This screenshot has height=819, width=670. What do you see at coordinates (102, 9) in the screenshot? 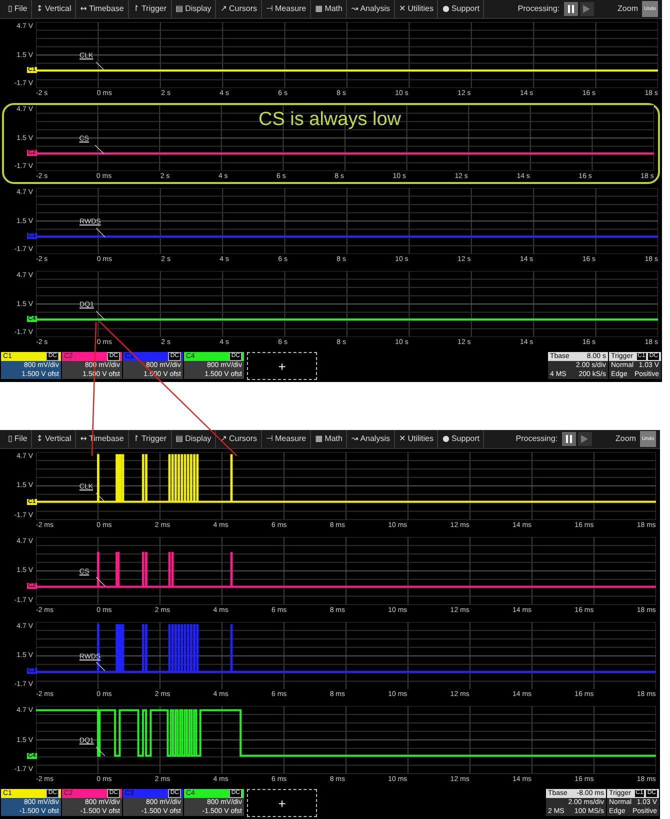
I see `menu-button: ↔ Timebase` at bounding box center [102, 9].